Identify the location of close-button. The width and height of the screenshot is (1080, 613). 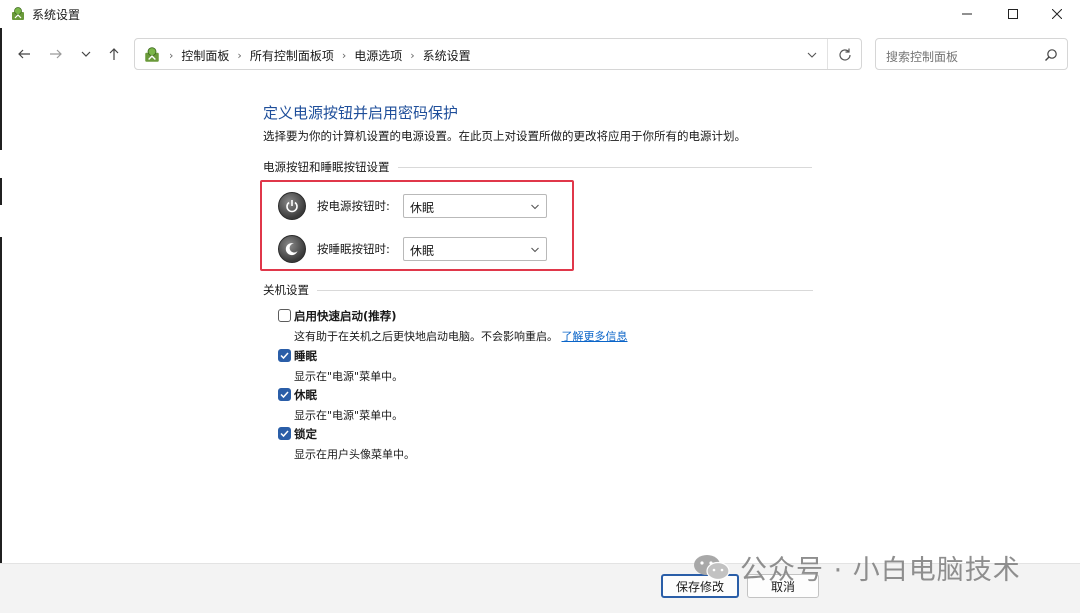
(1057, 14).